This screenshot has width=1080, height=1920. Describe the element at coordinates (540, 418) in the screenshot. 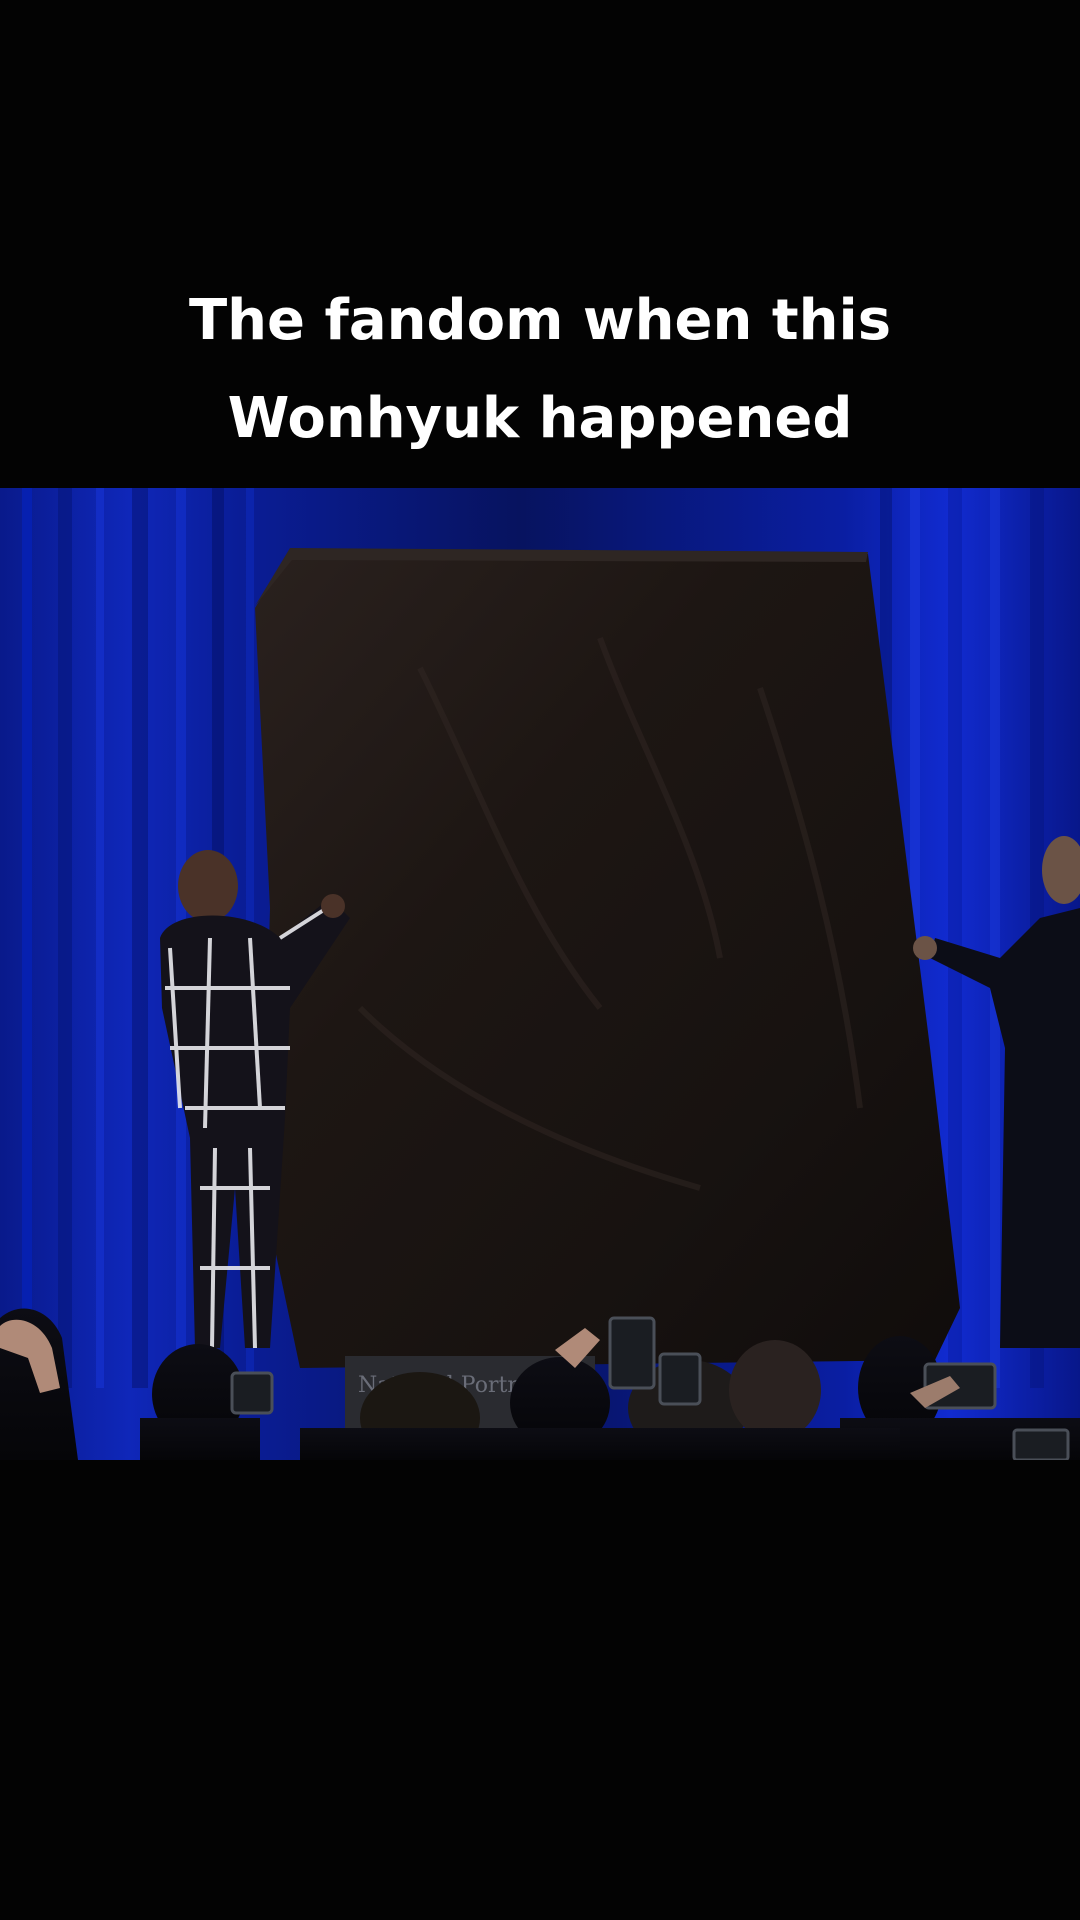

I see `caption-line-2: Wonhyuk happened` at that location.